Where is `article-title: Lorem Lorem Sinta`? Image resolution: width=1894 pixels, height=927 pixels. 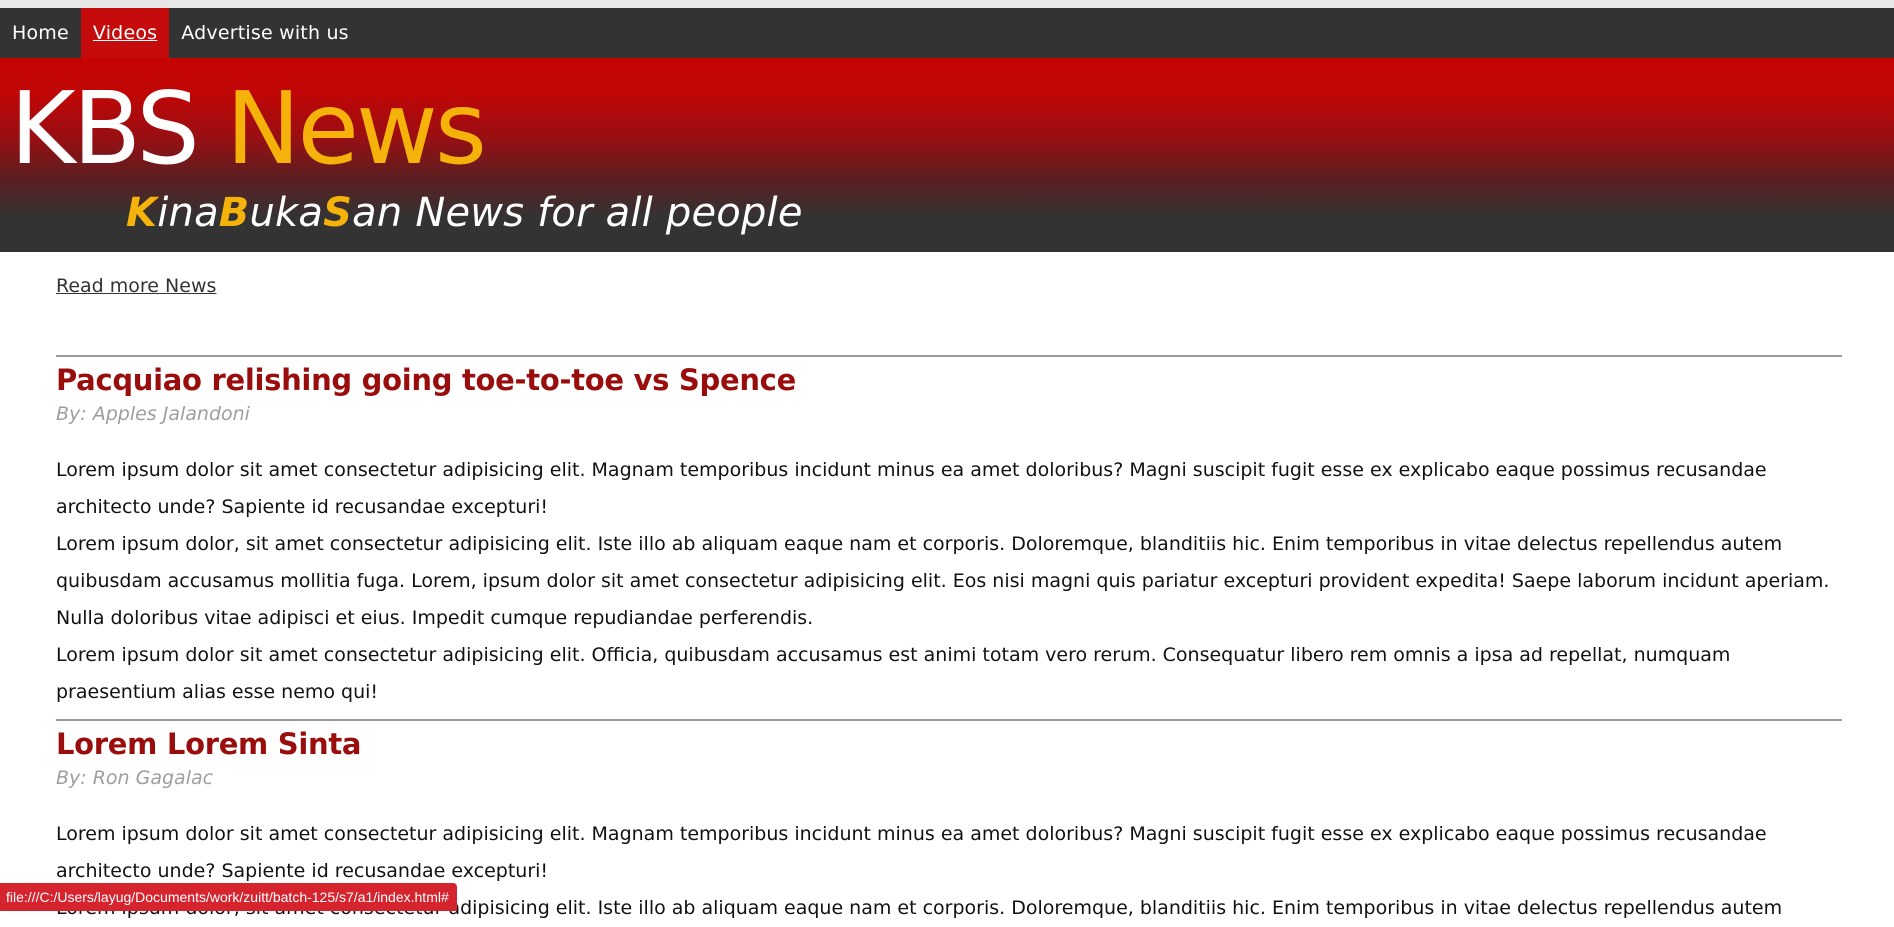
article-title: Lorem Lorem Sinta is located at coordinates (209, 744).